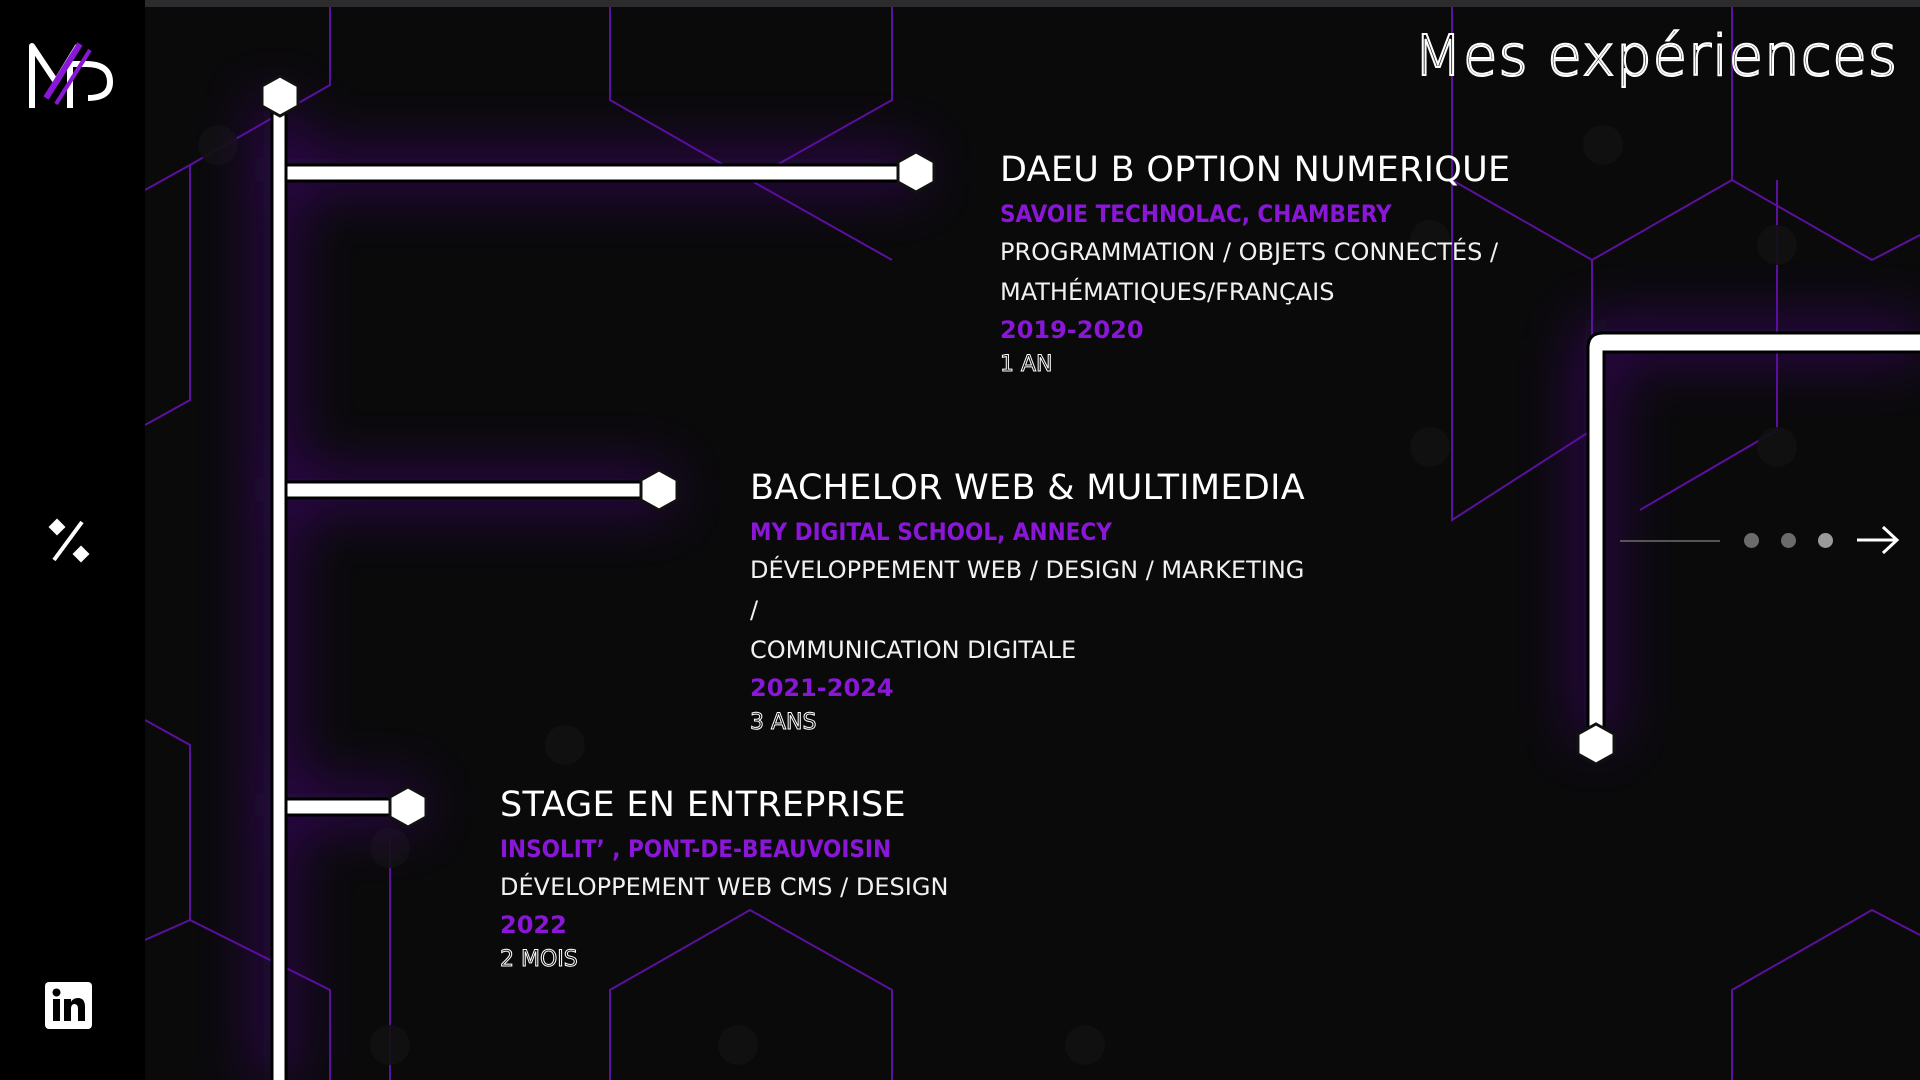 The height and width of the screenshot is (1080, 1920). I want to click on next-arrow-button, so click(1878, 540).